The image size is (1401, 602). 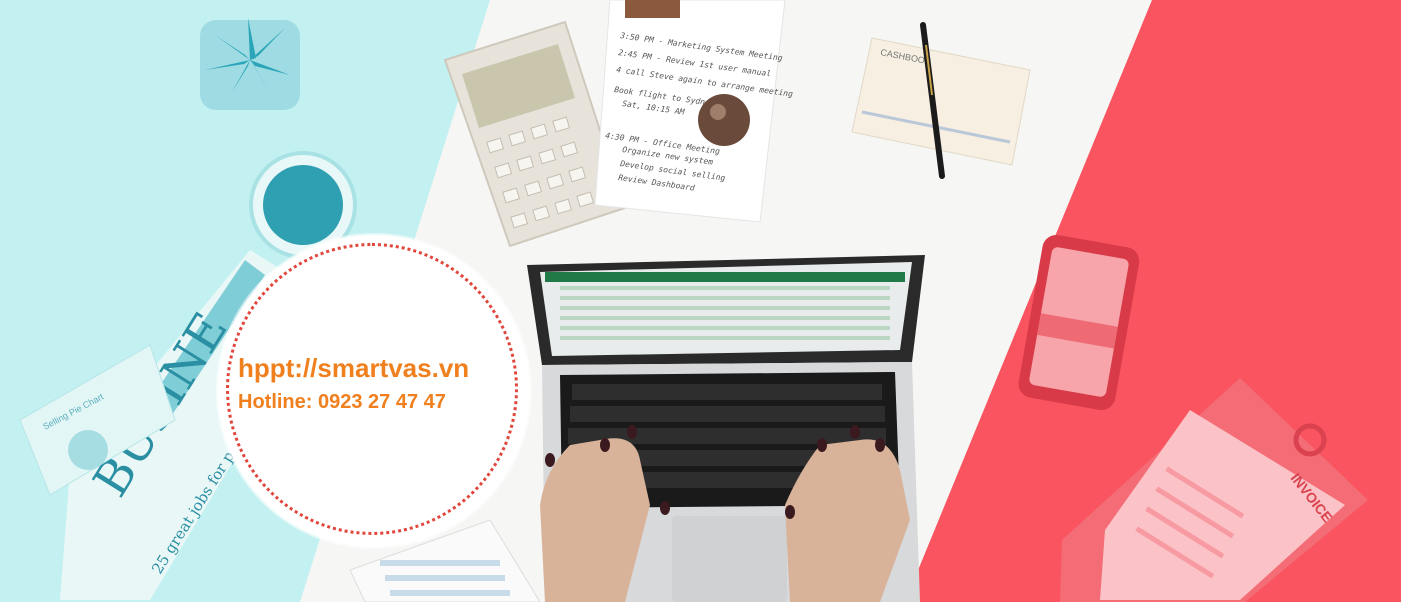 I want to click on calculator-icon, so click(x=535, y=134).